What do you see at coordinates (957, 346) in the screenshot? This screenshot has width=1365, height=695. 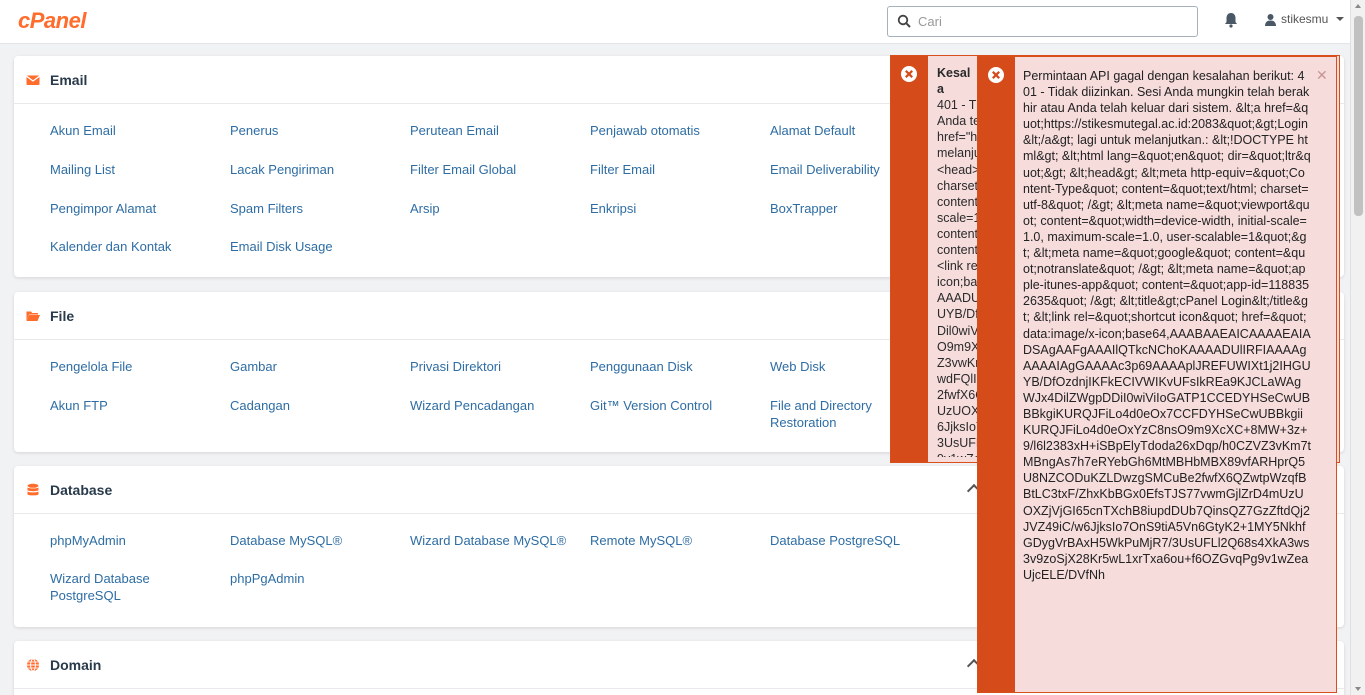 I see `toast-back-line: O9m9XcXC+` at bounding box center [957, 346].